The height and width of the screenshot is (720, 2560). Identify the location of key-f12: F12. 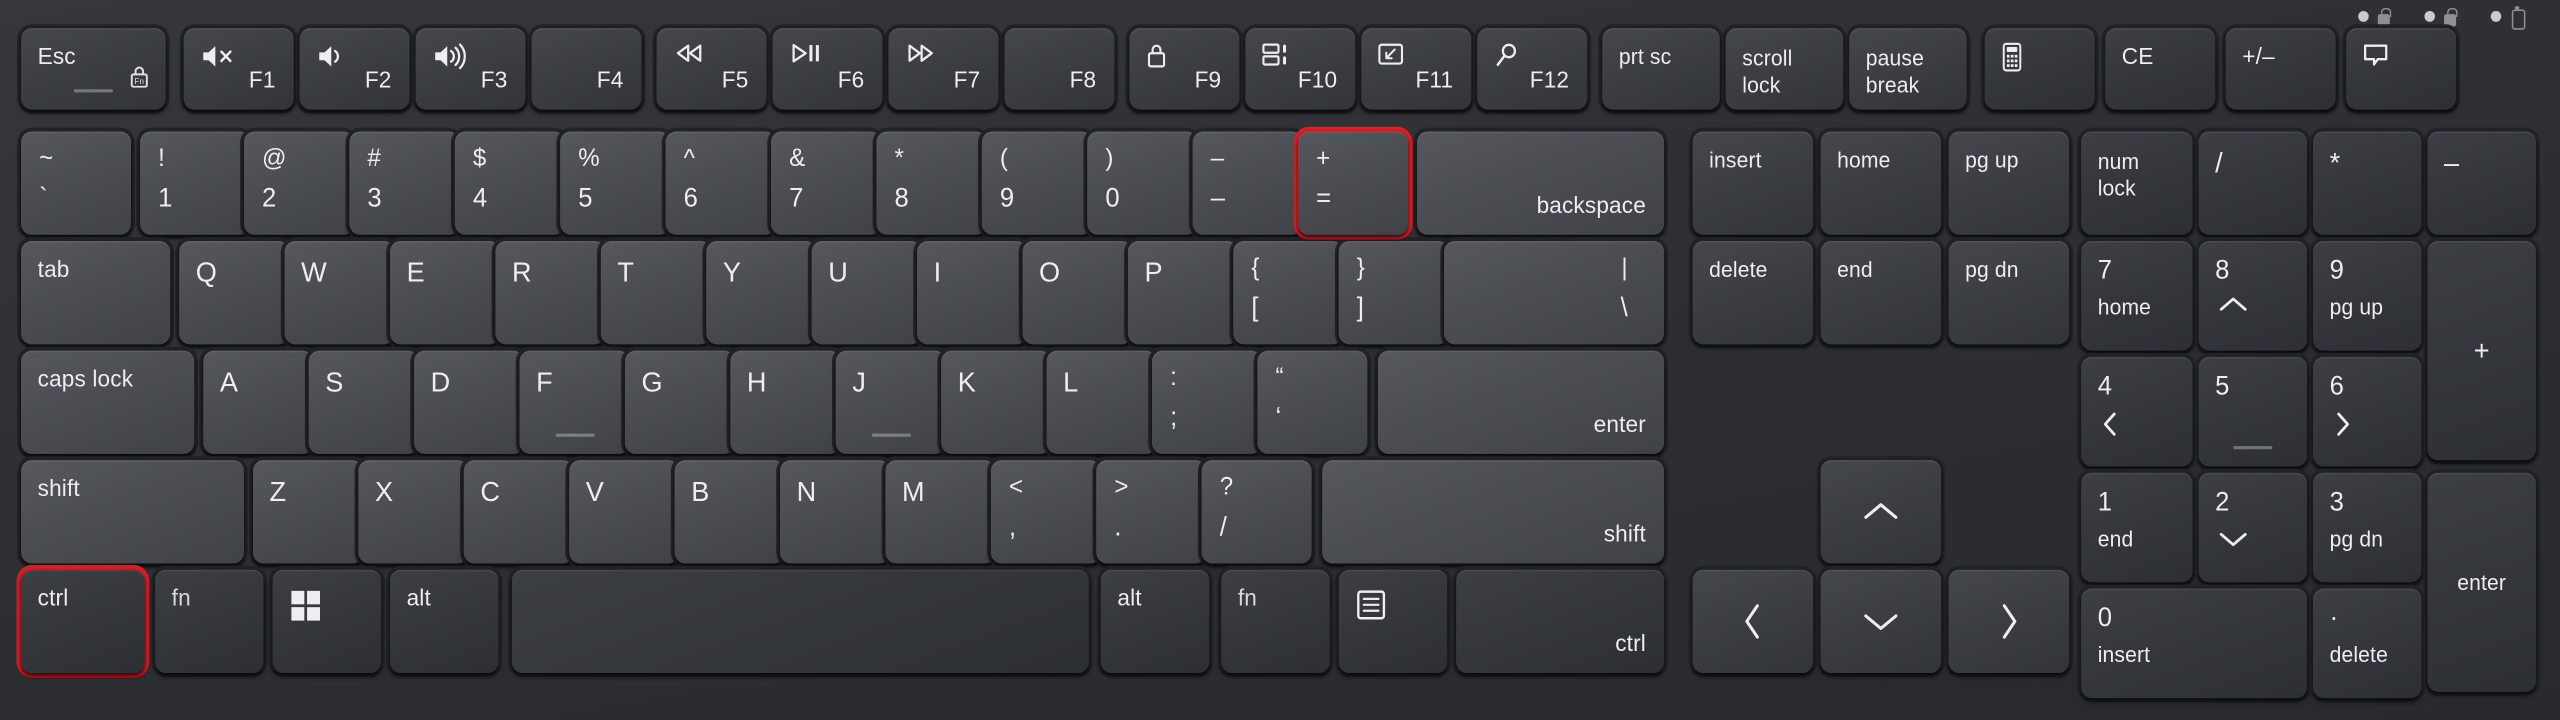
(1532, 69).